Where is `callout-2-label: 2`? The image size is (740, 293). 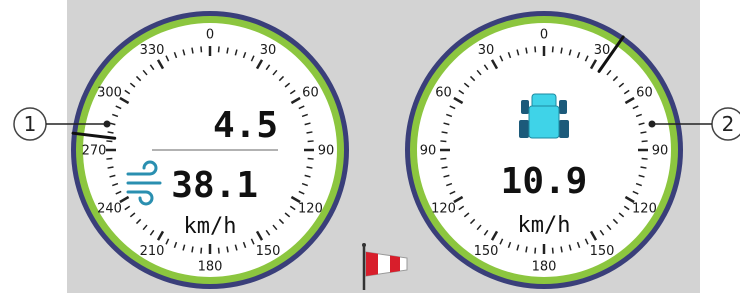 callout-2-label: 2 is located at coordinates (728, 124).